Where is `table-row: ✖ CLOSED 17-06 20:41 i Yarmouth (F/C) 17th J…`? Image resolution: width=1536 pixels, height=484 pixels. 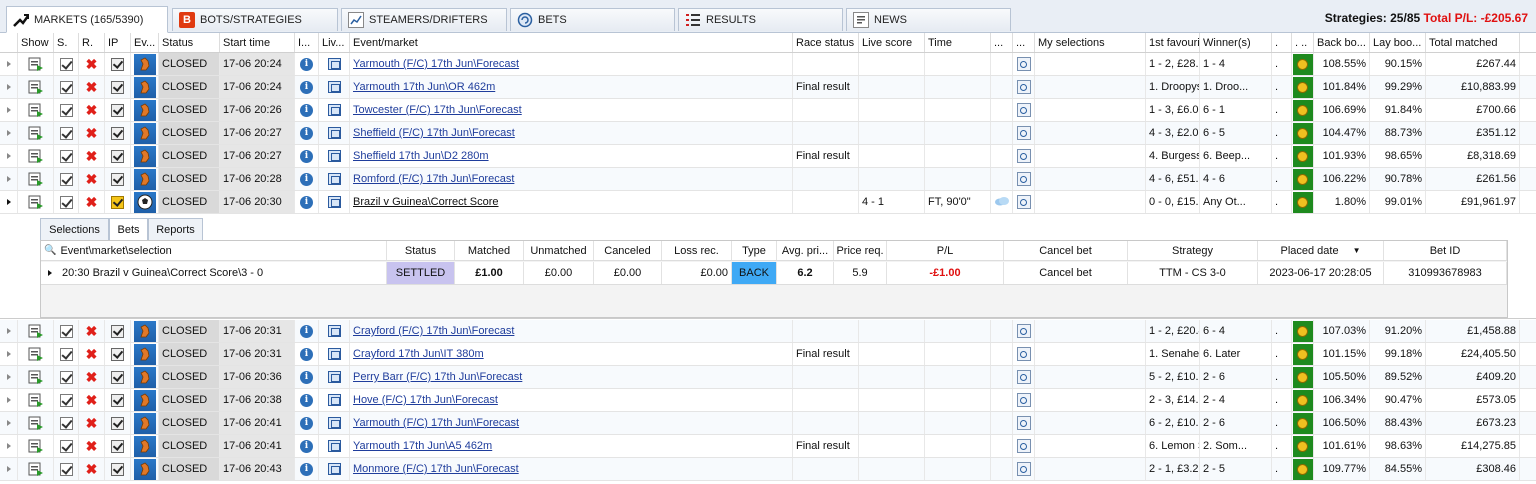 table-row: ✖ CLOSED 17-06 20:41 i Yarmouth (F/C) 17th J… is located at coordinates (768, 423).